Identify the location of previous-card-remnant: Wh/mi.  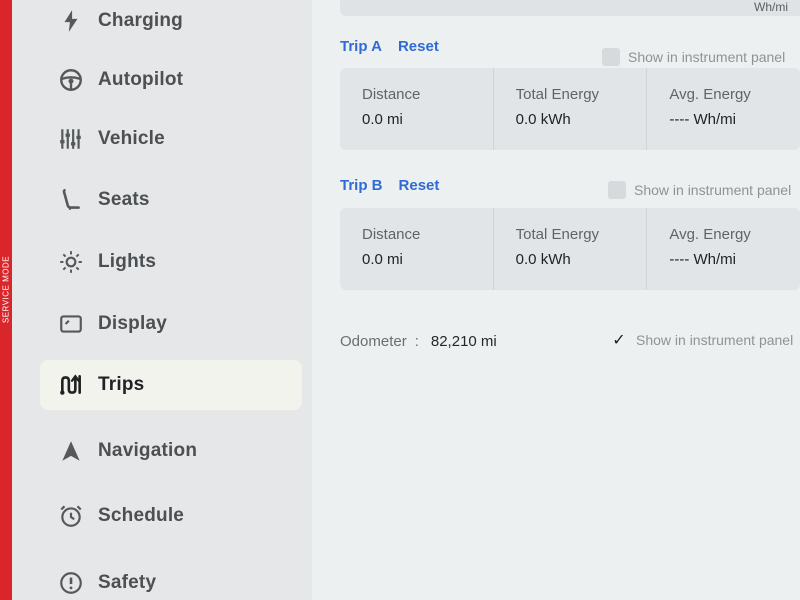
(570, 8).